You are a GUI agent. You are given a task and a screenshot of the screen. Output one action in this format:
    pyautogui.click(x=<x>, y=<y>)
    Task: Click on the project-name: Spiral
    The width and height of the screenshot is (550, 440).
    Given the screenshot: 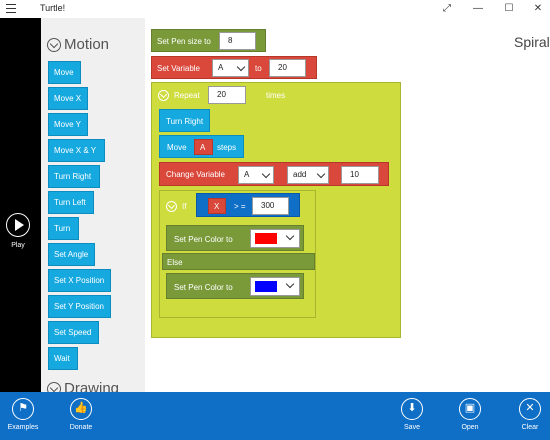 What is the action you would take?
    pyautogui.click(x=532, y=42)
    